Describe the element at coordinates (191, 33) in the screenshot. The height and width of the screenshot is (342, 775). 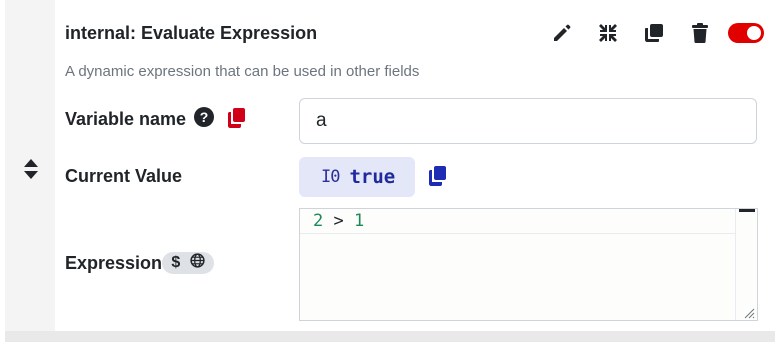
I see `node-title: internal: Evaluate Expression` at that location.